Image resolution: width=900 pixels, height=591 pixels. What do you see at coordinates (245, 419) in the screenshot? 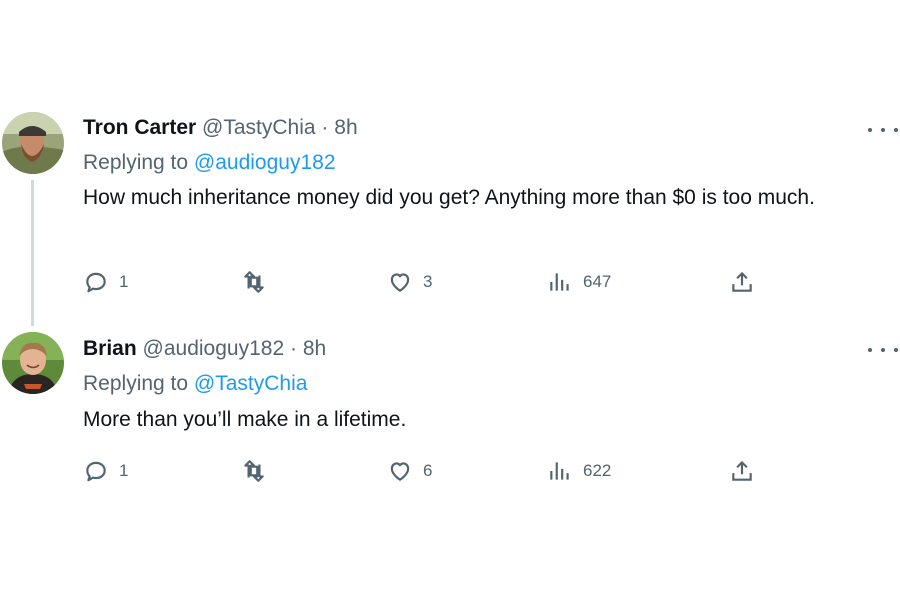
I see `tweet-text: More than you’ll make in a lifetime.` at bounding box center [245, 419].